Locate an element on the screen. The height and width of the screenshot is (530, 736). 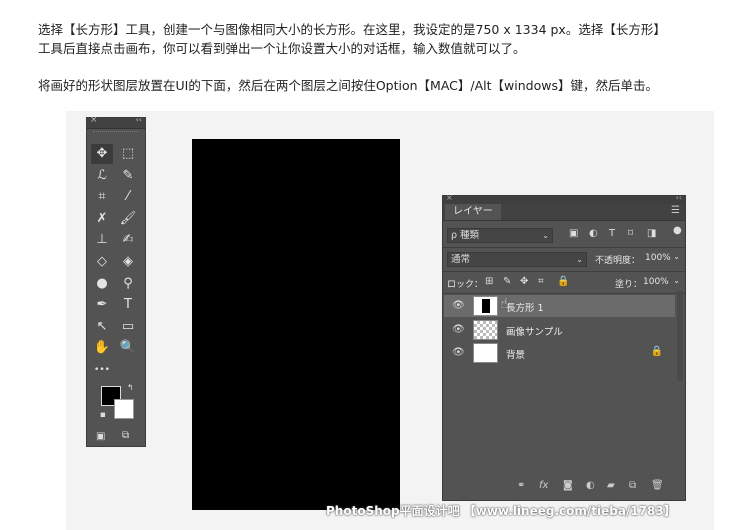
shape-thumbnail-fill is located at coordinates (486, 306).